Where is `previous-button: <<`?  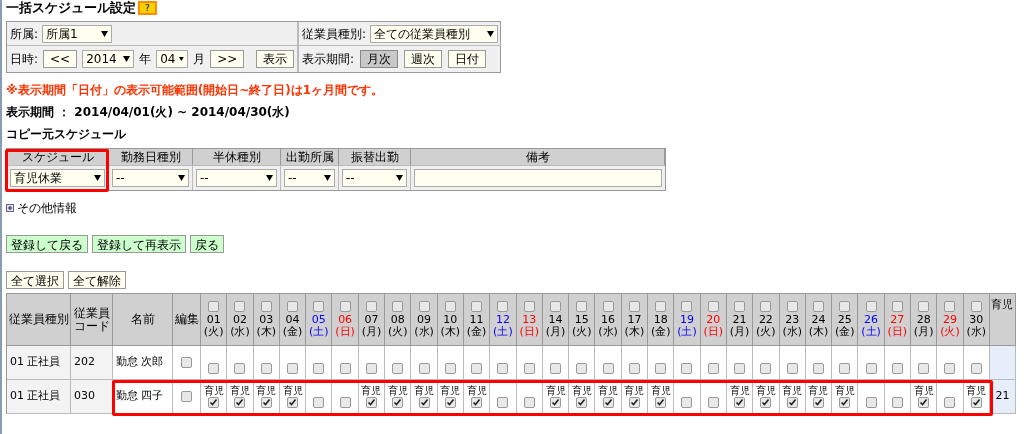 previous-button: << is located at coordinates (60, 59).